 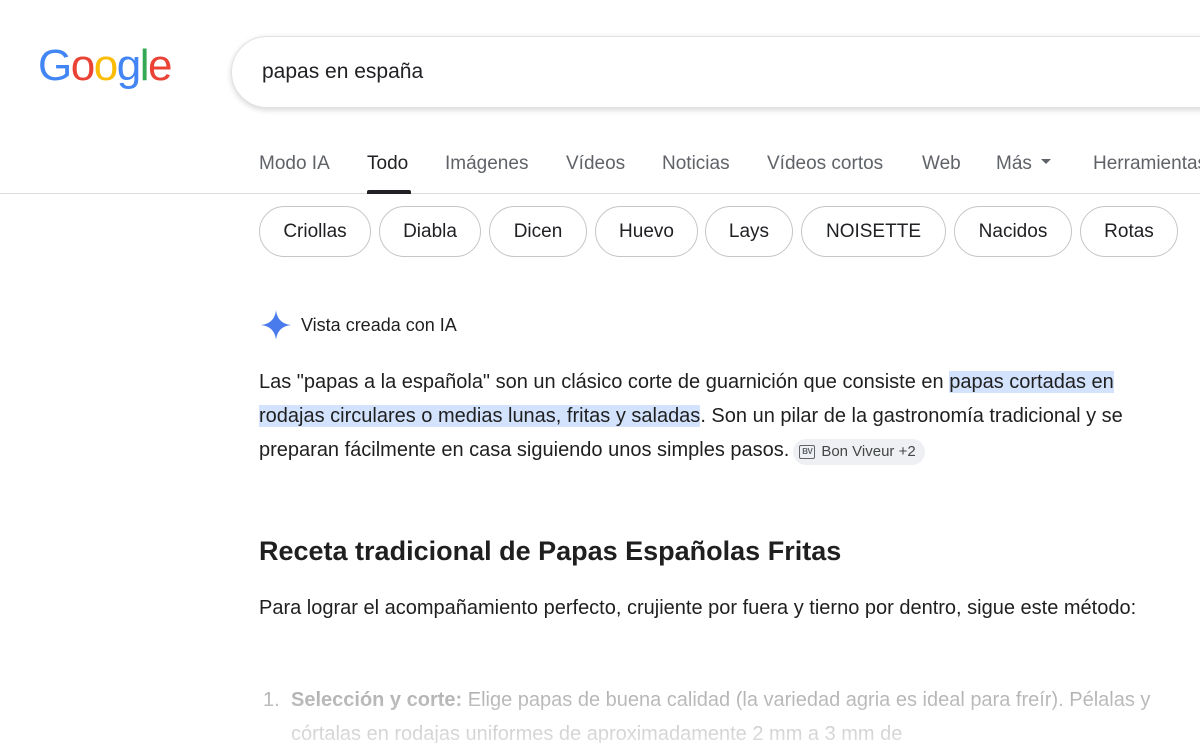 I want to click on sparkle-icon, so click(x=276, y=325).